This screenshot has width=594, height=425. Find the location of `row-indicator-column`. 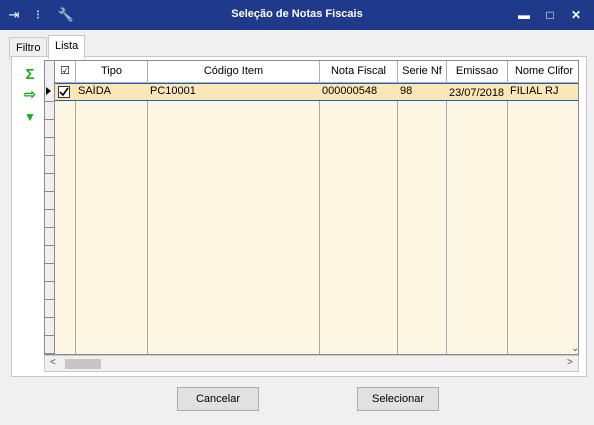

row-indicator-column is located at coordinates (50, 207).